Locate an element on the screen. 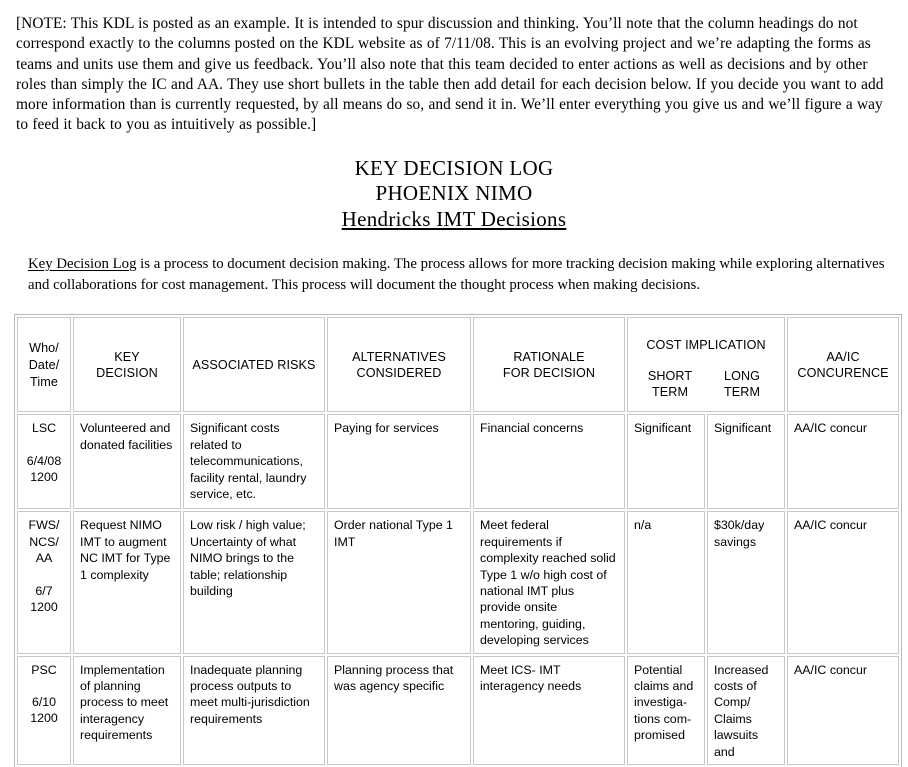 The image size is (908, 767). header-line-considered: CONSIDERED is located at coordinates (399, 373).